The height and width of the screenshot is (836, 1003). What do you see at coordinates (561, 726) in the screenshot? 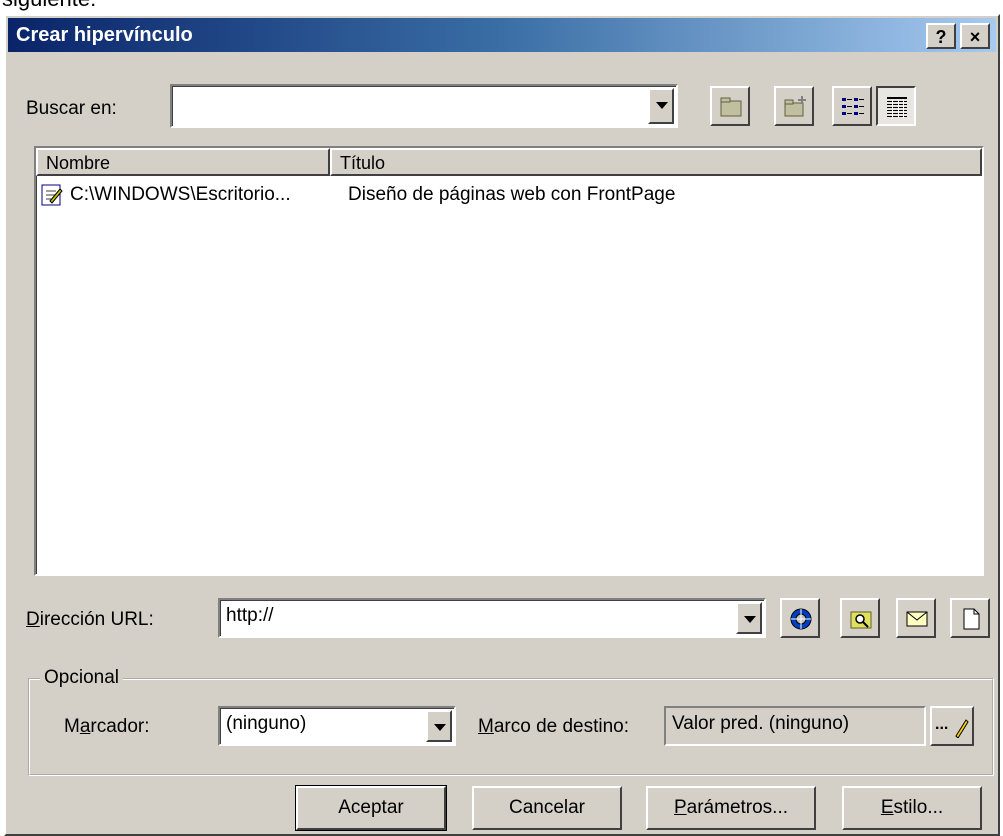
I see `target-frame-label-text: arco de destino:` at bounding box center [561, 726].